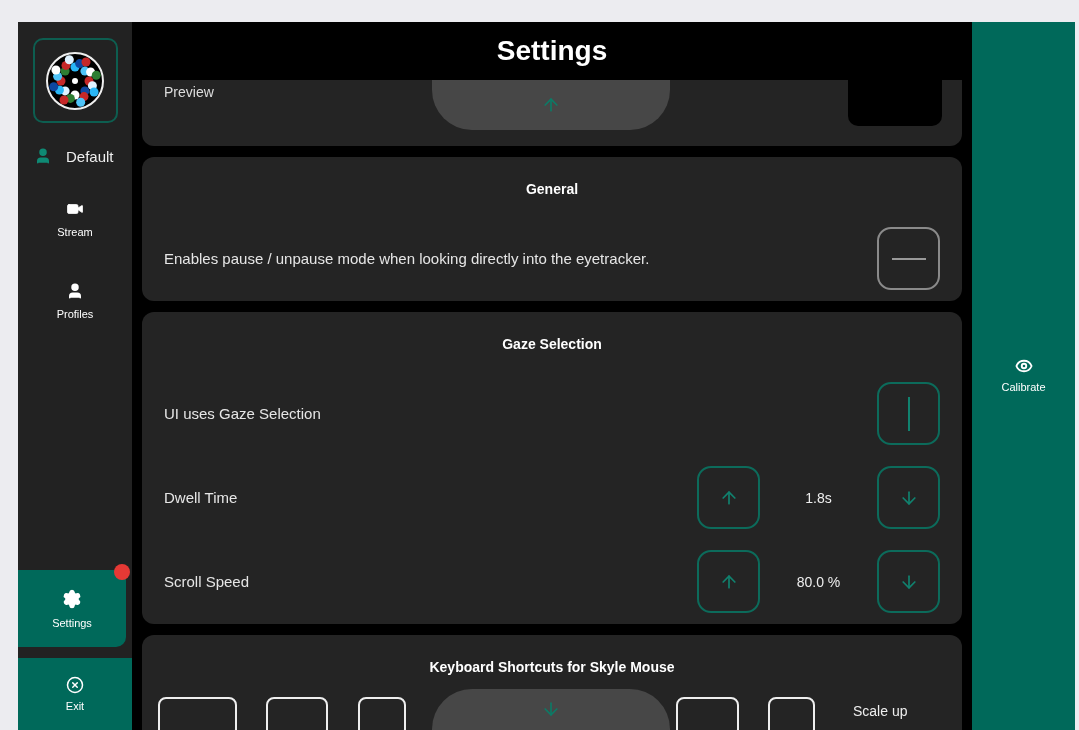 Image resolution: width=1079 pixels, height=730 pixels. What do you see at coordinates (242, 413) in the screenshot?
I see `setting-label: UI uses Gaze Selection` at bounding box center [242, 413].